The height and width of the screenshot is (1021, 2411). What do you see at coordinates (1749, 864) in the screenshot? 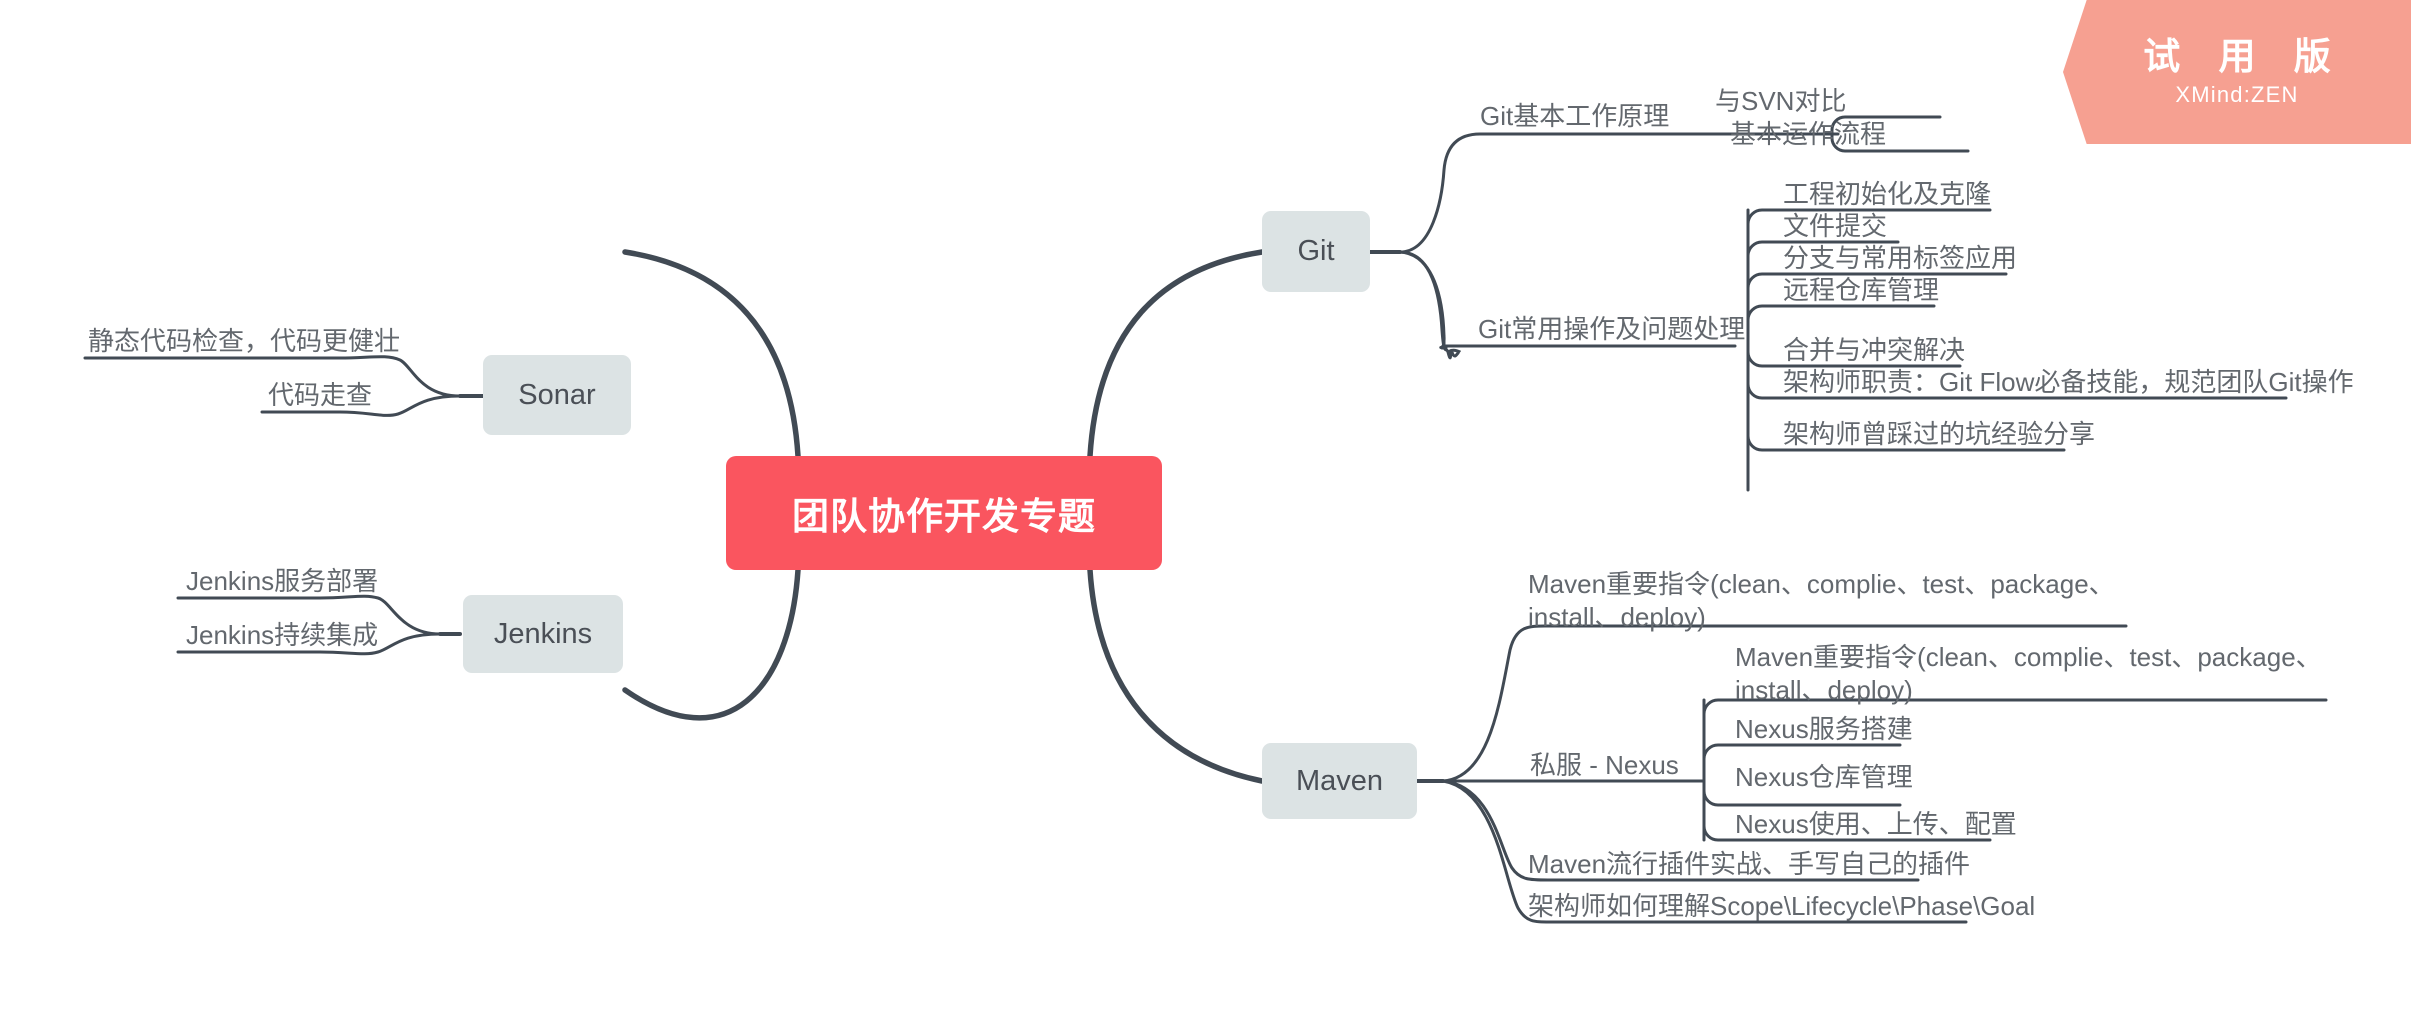
I see `topic-maven-plugins: Maven流行插件实战、手写自己的插件` at bounding box center [1749, 864].